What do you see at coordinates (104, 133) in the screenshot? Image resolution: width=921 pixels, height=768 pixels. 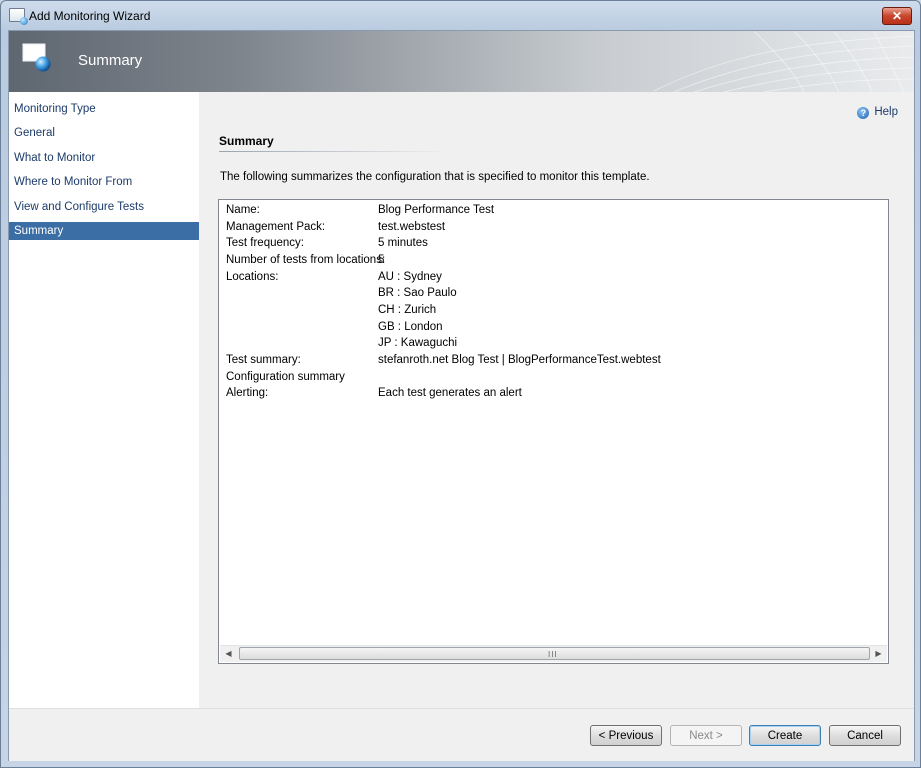 I see `nav-step-general: General` at bounding box center [104, 133].